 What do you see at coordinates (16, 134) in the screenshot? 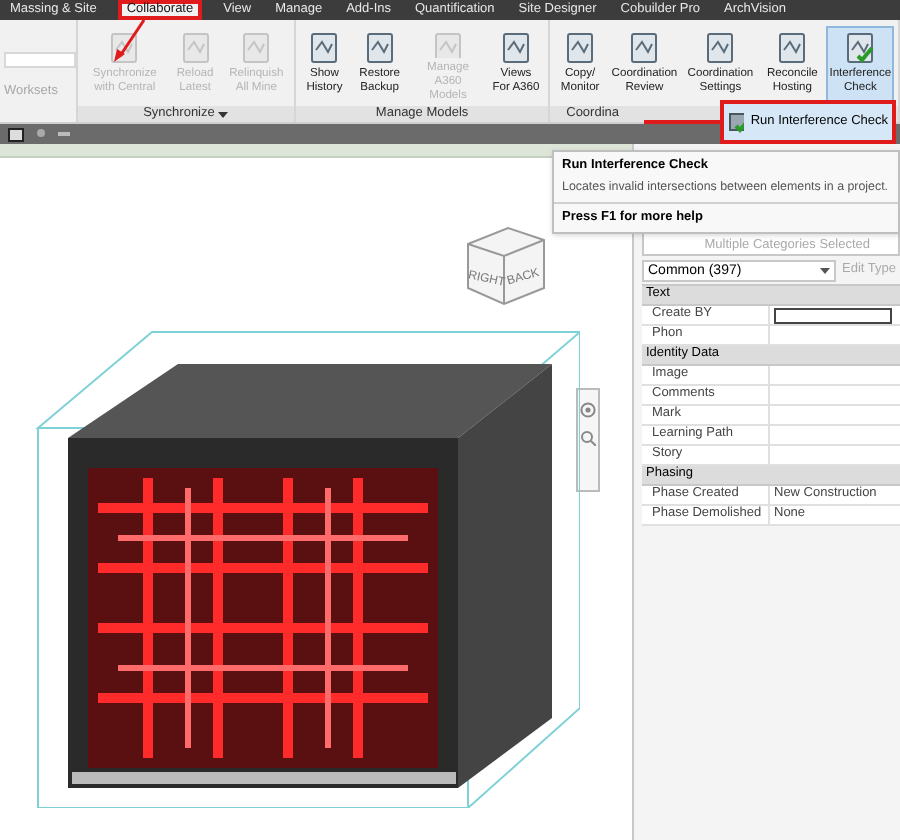
I see `window-icon` at bounding box center [16, 134].